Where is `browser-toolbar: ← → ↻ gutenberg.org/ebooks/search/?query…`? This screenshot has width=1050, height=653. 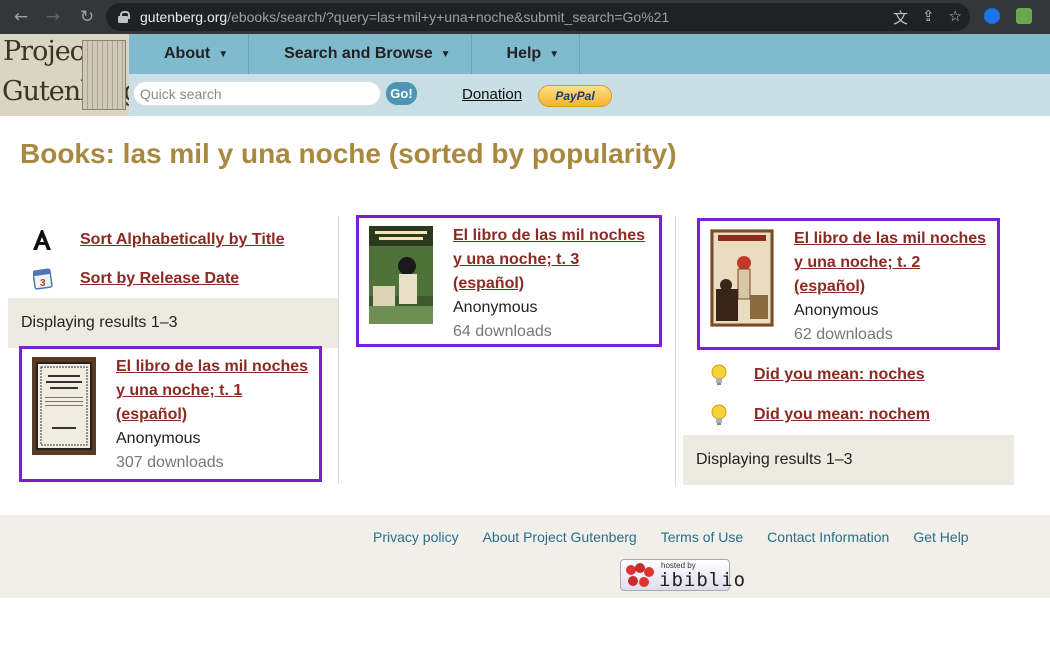
browser-toolbar: ← → ↻ gutenberg.org/ebooks/search/?query… is located at coordinates (525, 17).